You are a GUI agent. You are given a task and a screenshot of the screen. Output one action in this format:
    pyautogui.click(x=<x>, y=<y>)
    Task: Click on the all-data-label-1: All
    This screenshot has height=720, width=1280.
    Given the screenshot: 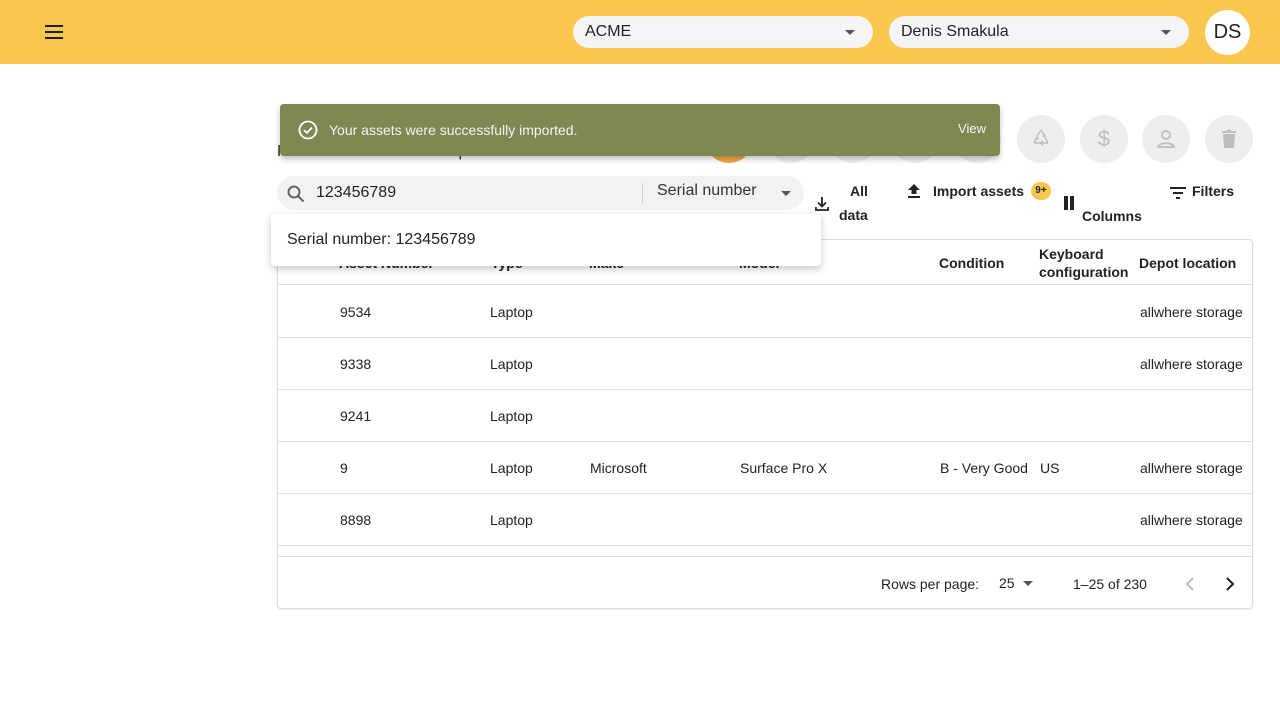 What is the action you would take?
    pyautogui.click(x=859, y=191)
    